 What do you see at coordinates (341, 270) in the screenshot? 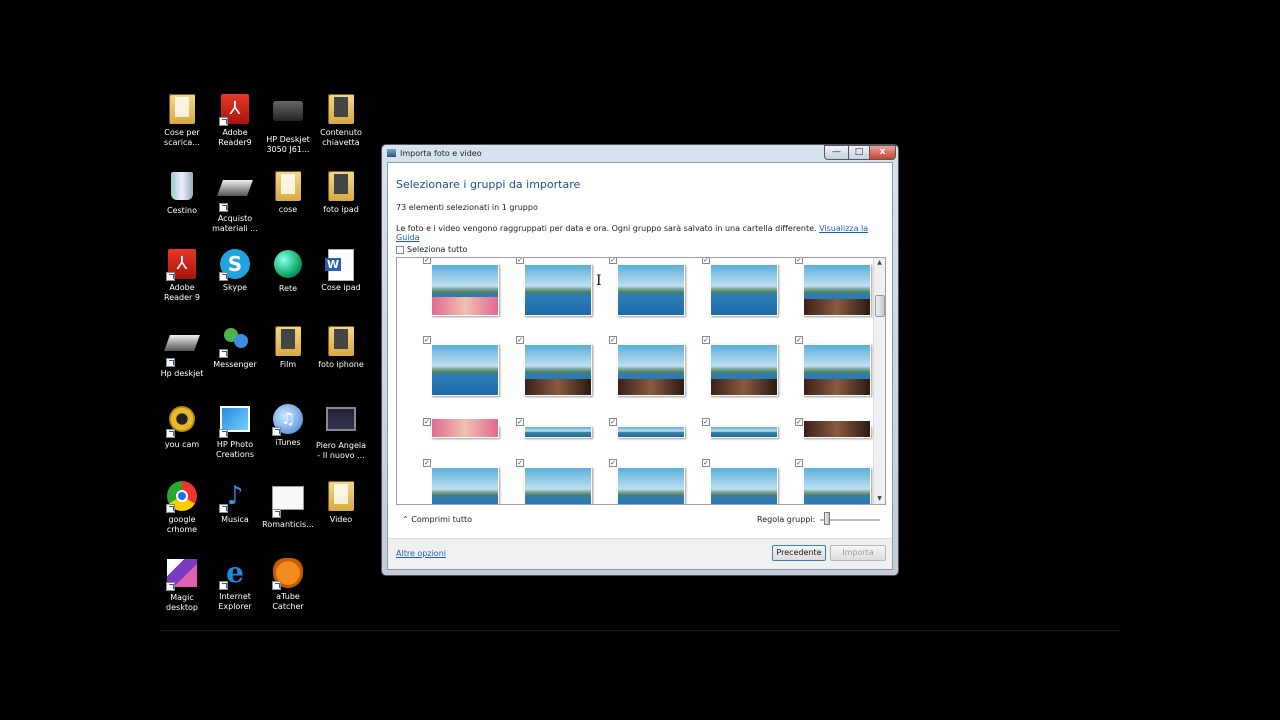
I see `desktop-icon: Cose ipad` at bounding box center [341, 270].